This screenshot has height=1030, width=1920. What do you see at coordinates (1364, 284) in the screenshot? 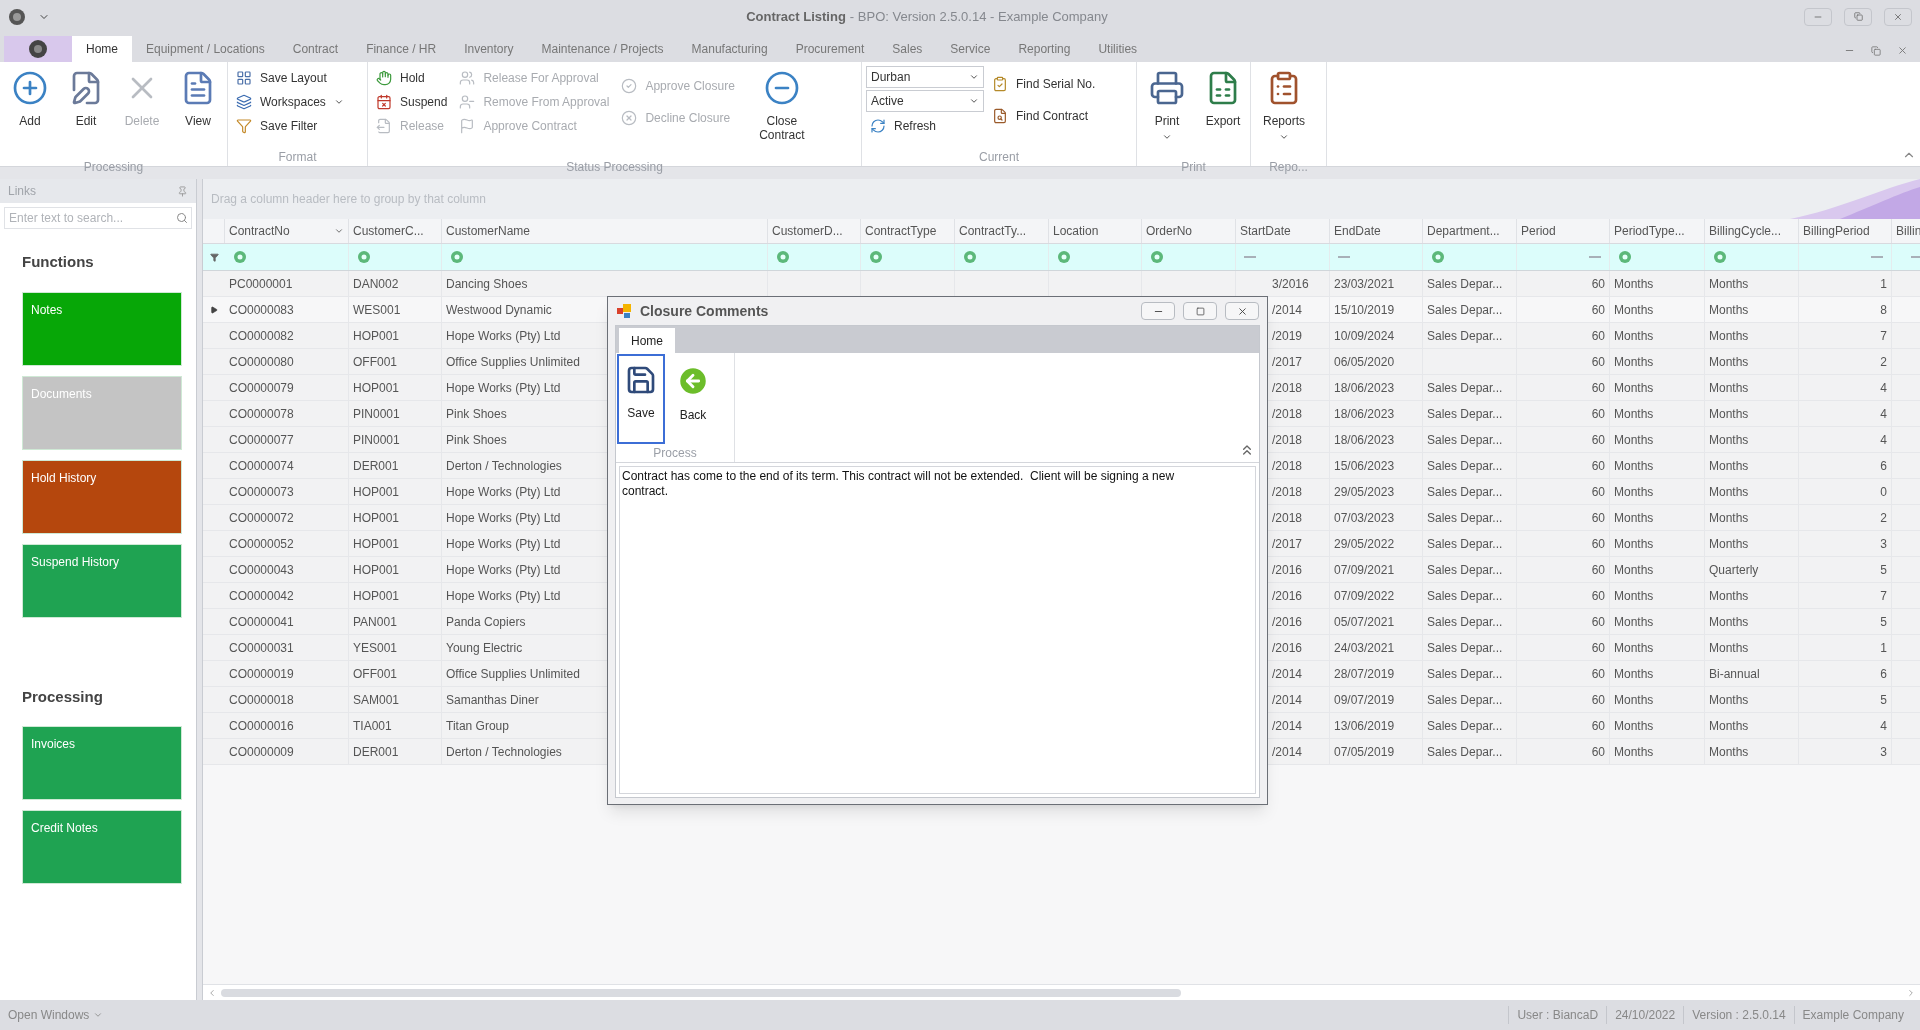
I see `table-cell-text: 23/03/2021` at bounding box center [1364, 284].